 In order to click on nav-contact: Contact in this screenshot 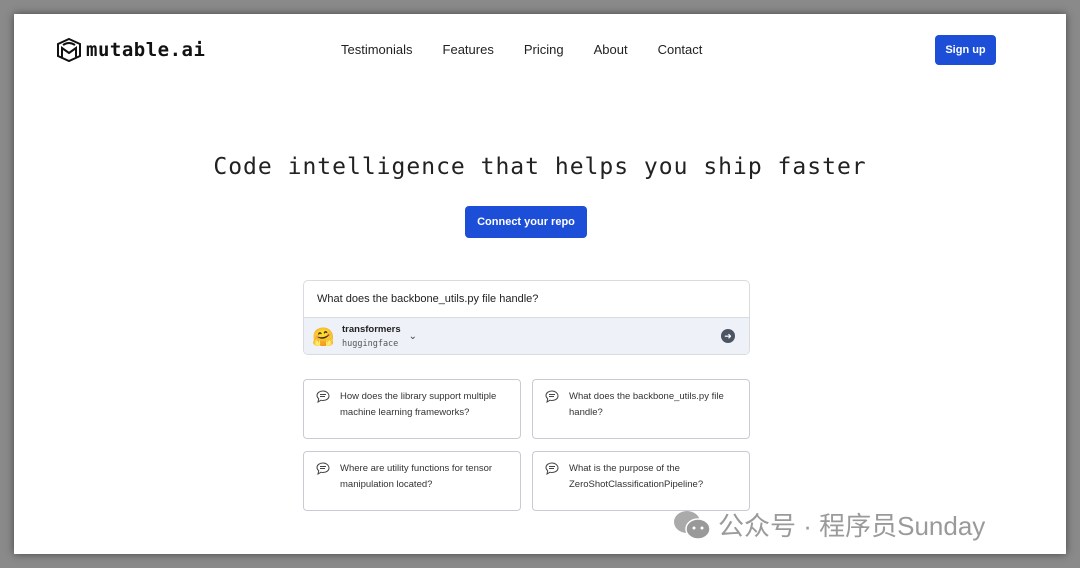, I will do `click(680, 49)`.